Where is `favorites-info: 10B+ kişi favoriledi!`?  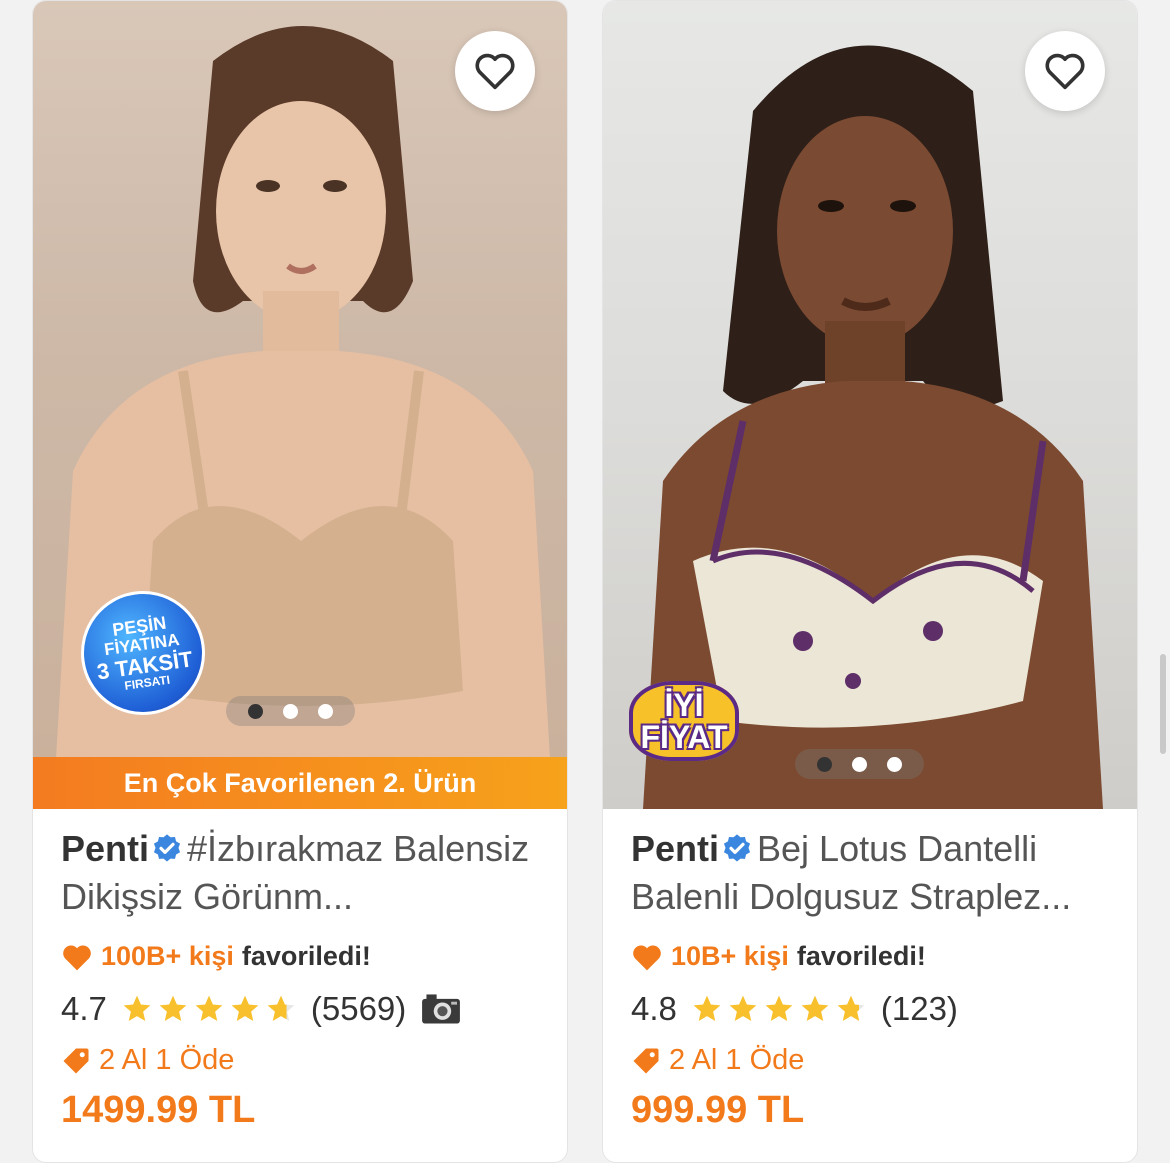
favorites-info: 10B+ kişi favoriledi! is located at coordinates (870, 956).